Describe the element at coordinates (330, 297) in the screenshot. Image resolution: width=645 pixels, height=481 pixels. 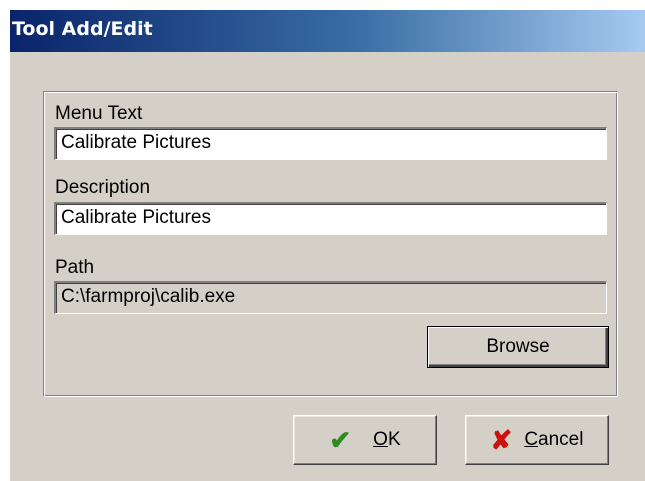
I see `path-input: C:\farmproj\calib.exe` at that location.